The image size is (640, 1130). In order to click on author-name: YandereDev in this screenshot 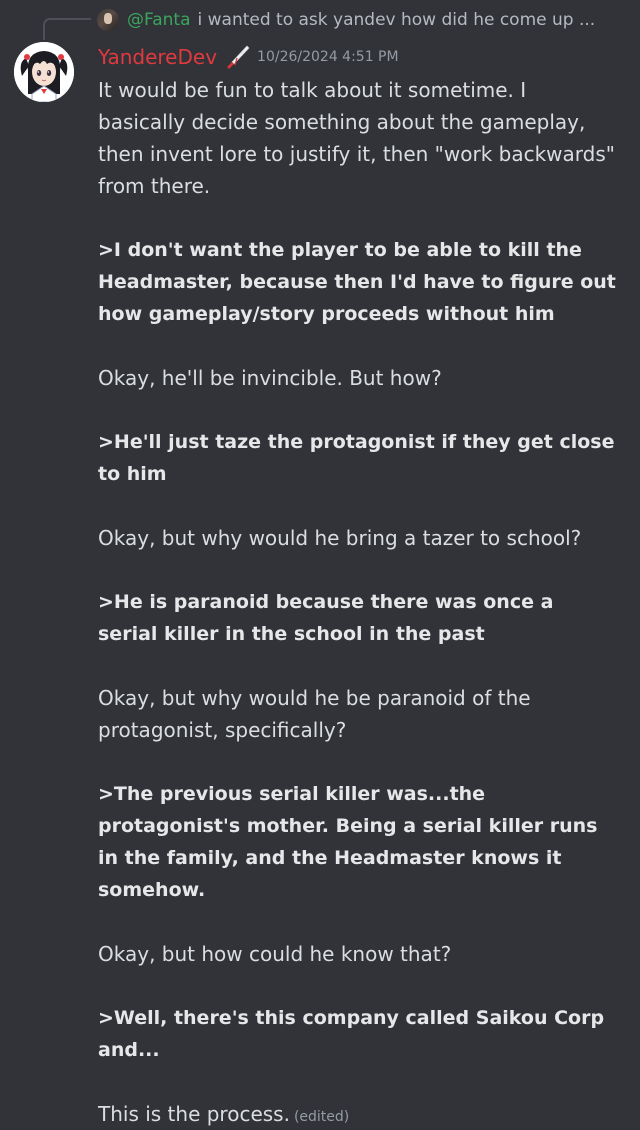, I will do `click(157, 57)`.